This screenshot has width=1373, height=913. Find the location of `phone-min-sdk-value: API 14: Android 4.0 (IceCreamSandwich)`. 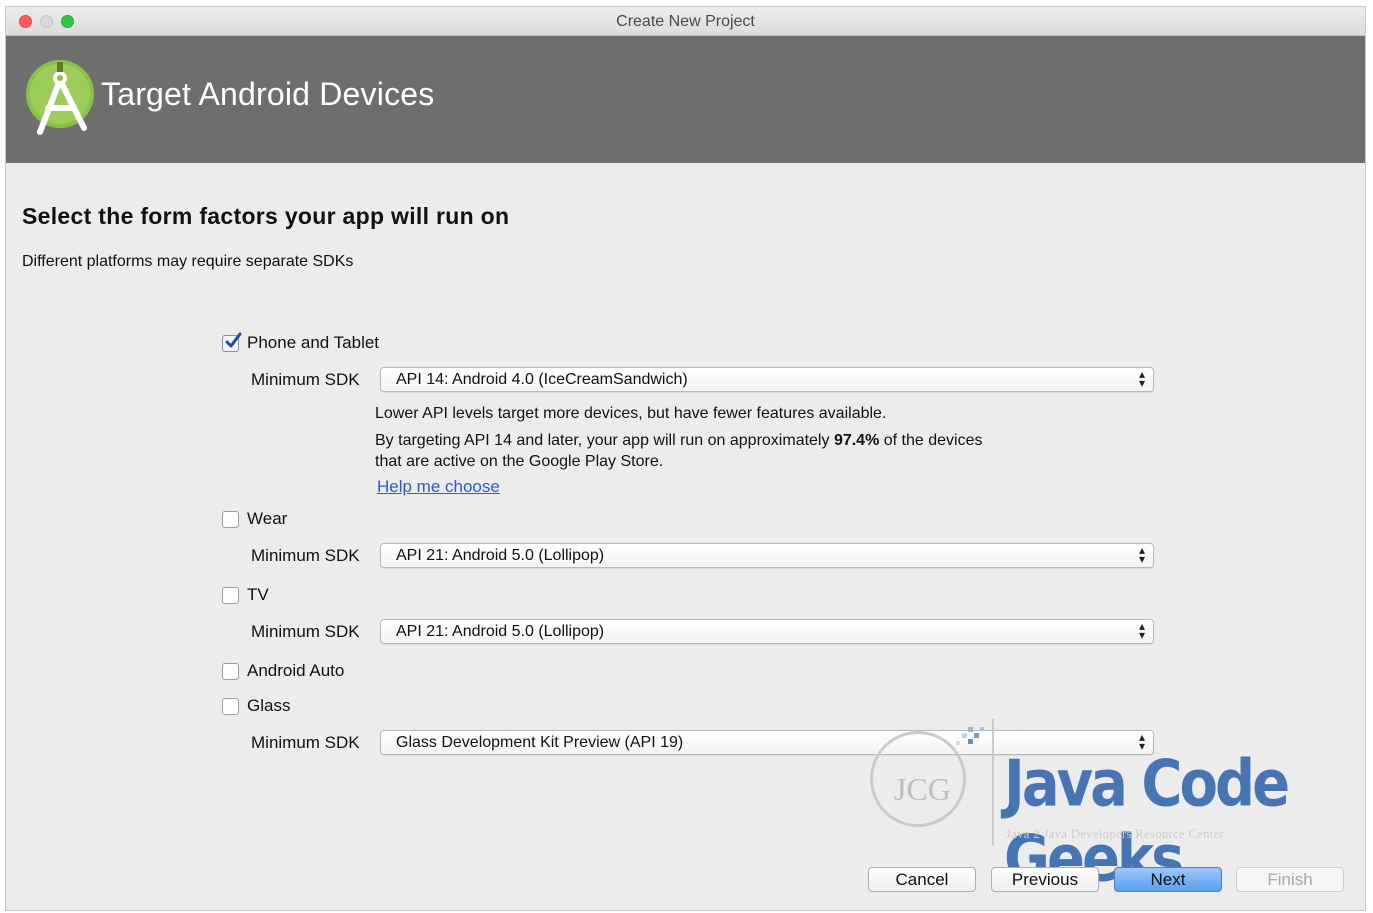

phone-min-sdk-value: API 14: Android 4.0 (IceCreamSandwich) is located at coordinates (542, 379).